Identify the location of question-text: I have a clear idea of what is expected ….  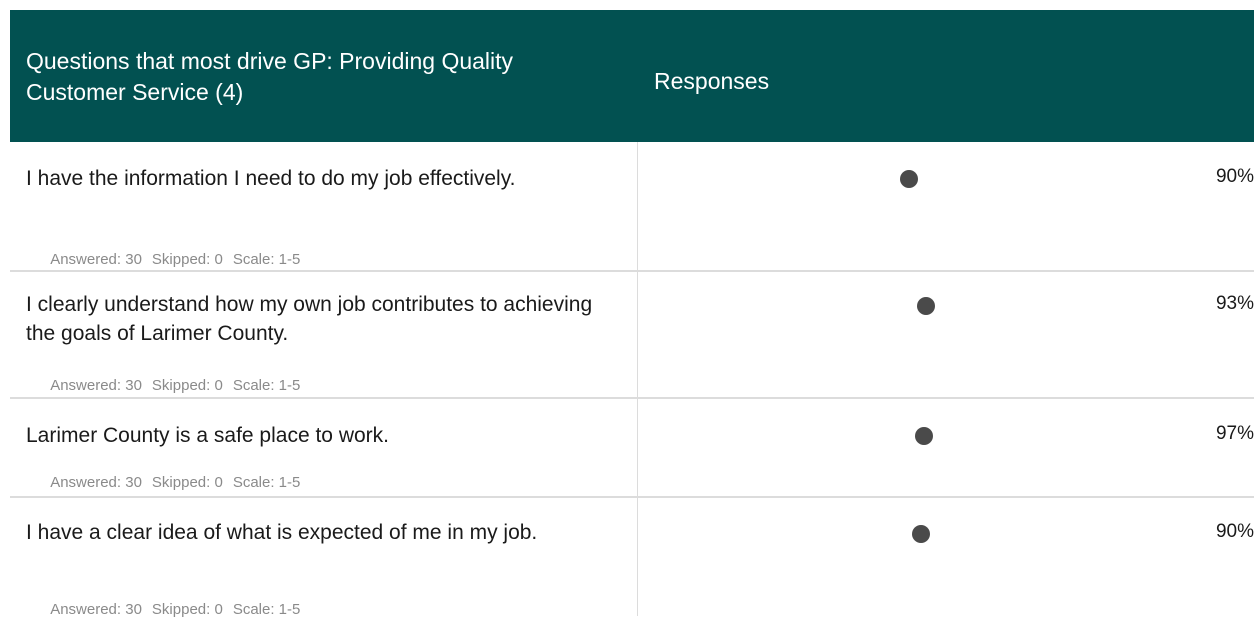
(282, 532).